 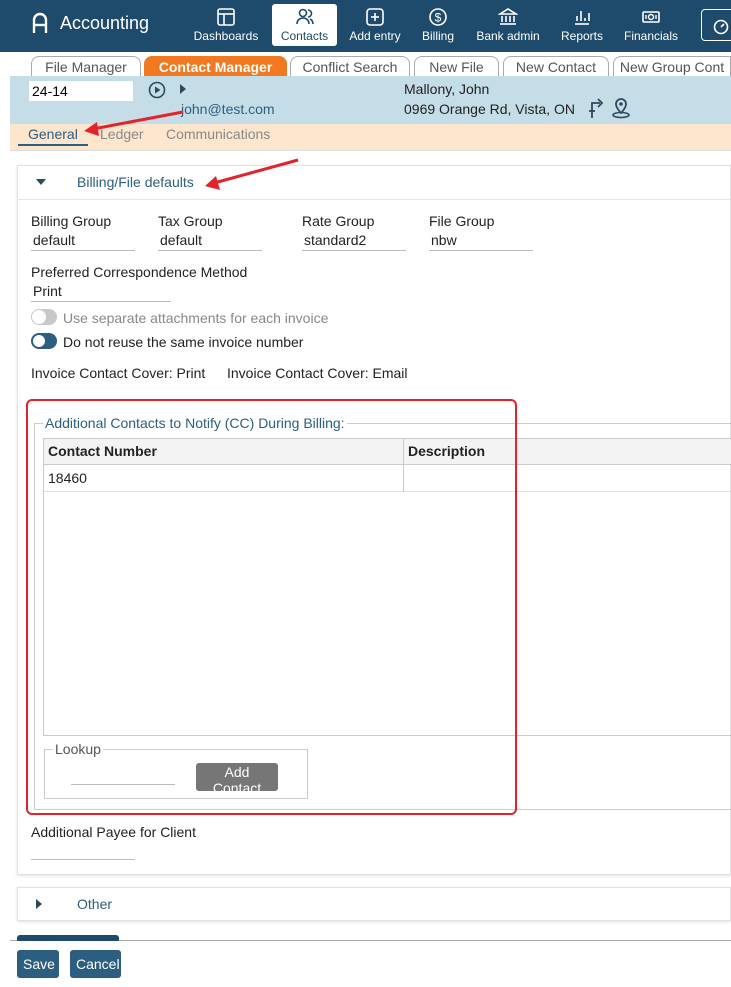 What do you see at coordinates (609, 108) in the screenshot?
I see `address-actions` at bounding box center [609, 108].